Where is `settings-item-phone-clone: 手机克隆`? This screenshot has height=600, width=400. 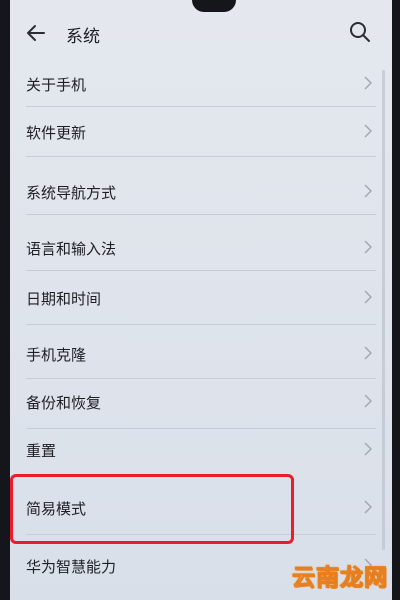 settings-item-phone-clone: 手机克隆 is located at coordinates (201, 354).